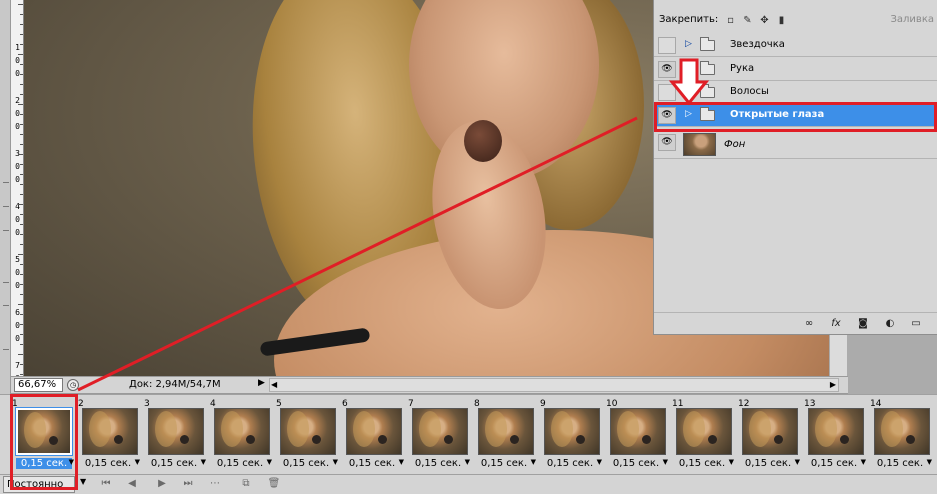  I want to click on tween-icon: ⋯, so click(215, 484).